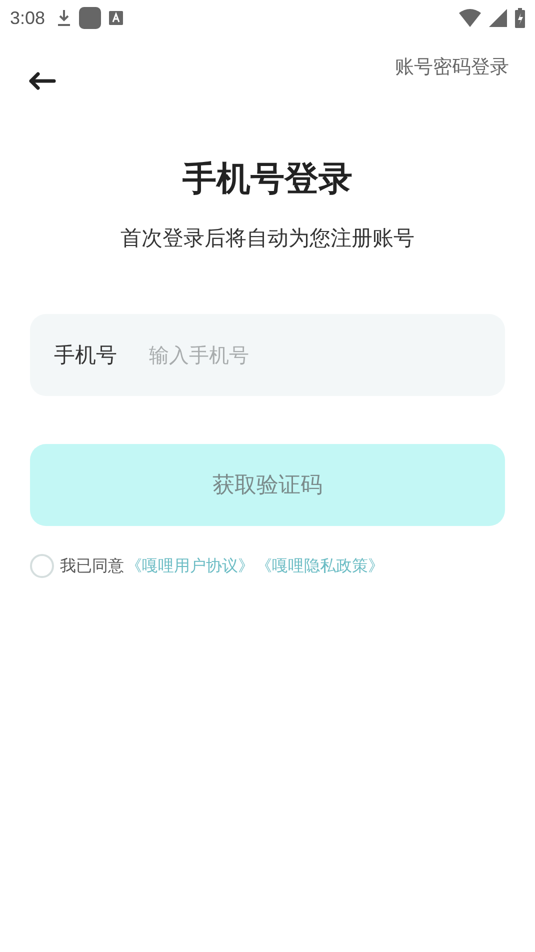 The height and width of the screenshot is (952, 535). I want to click on battery-icon, so click(520, 18).